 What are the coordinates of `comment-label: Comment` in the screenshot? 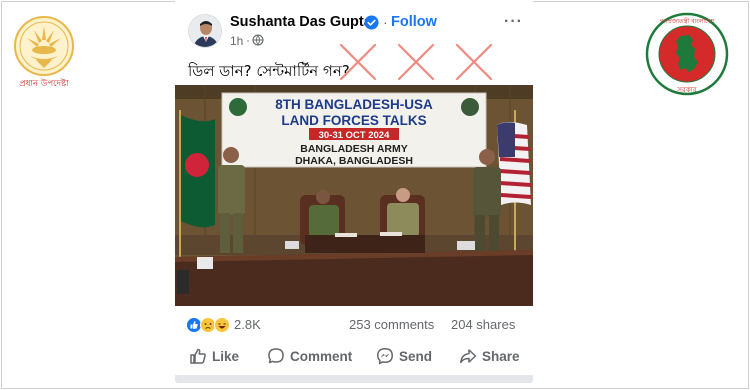 It's located at (321, 356).